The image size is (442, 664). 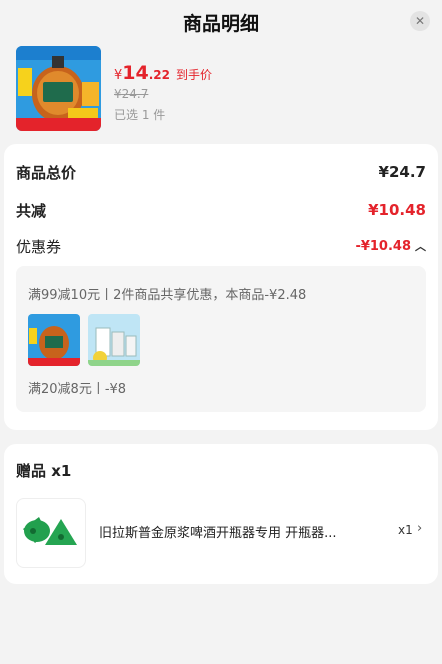 I want to click on chevron-up-icon: ︿, so click(x=420, y=246).